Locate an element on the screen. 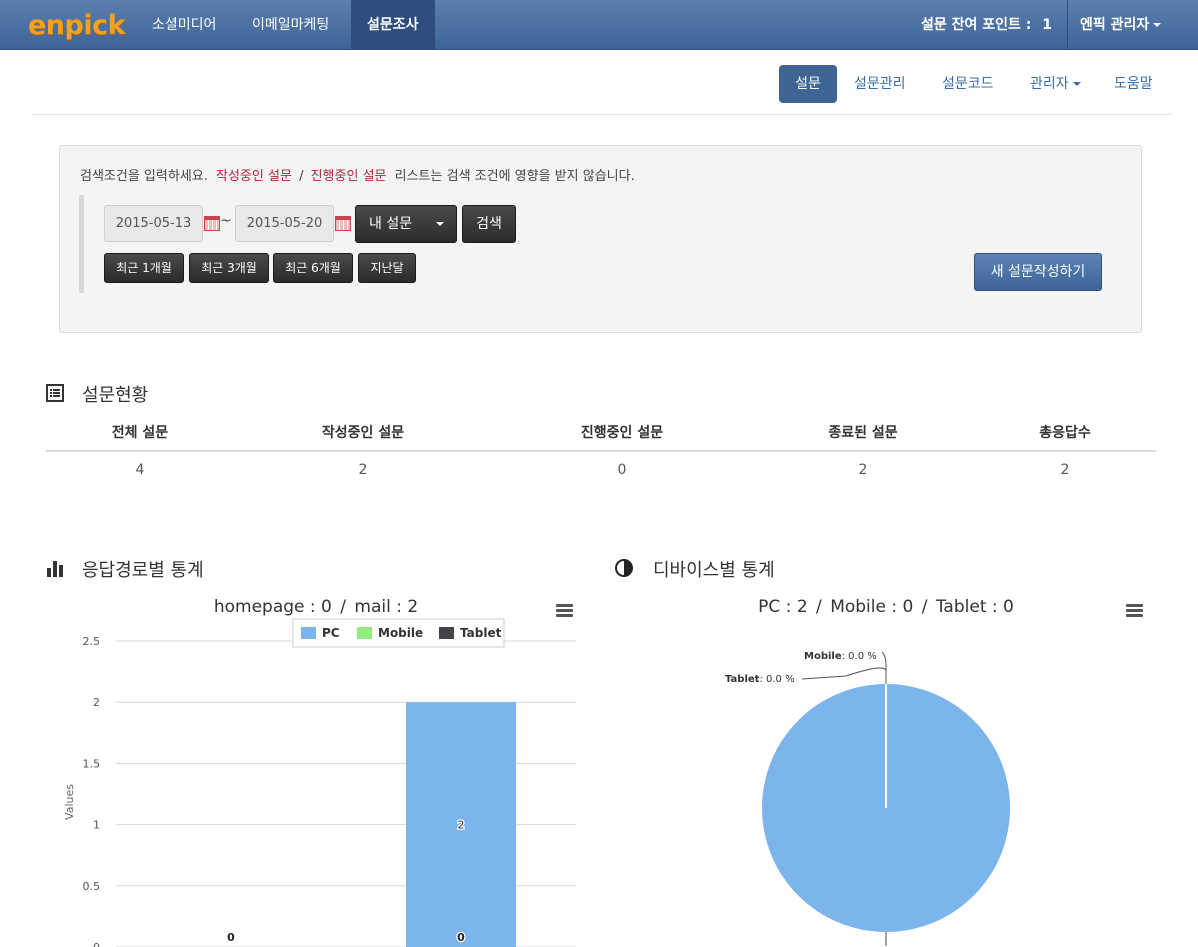 Image resolution: width=1198 pixels, height=947 pixels. tablet-label-connector is located at coordinates (844, 675).